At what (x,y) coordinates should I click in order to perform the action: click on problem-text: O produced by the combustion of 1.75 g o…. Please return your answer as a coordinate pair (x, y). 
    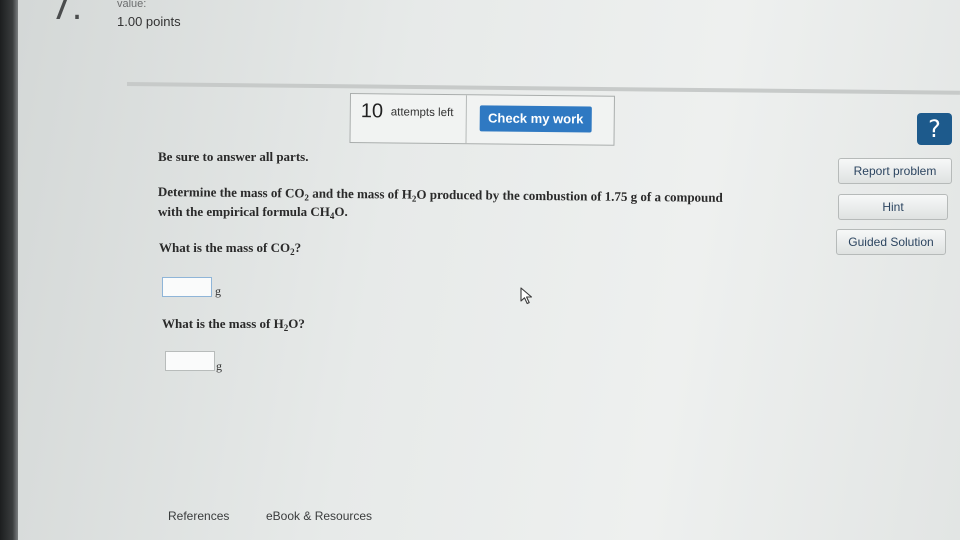
    Looking at the image, I should click on (569, 195).